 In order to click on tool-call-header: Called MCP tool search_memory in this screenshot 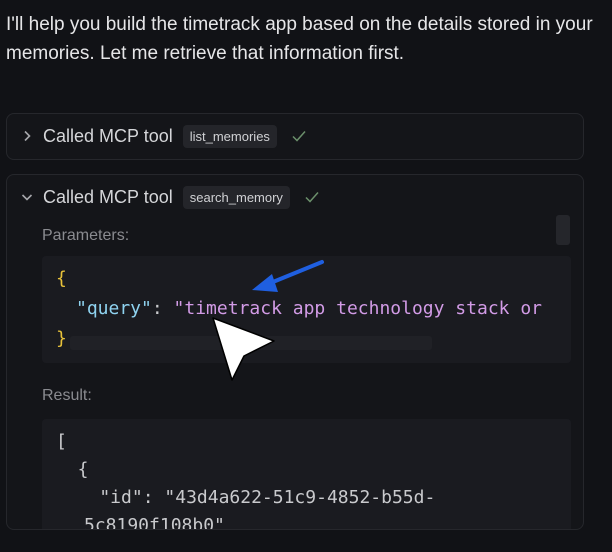, I will do `click(295, 197)`.